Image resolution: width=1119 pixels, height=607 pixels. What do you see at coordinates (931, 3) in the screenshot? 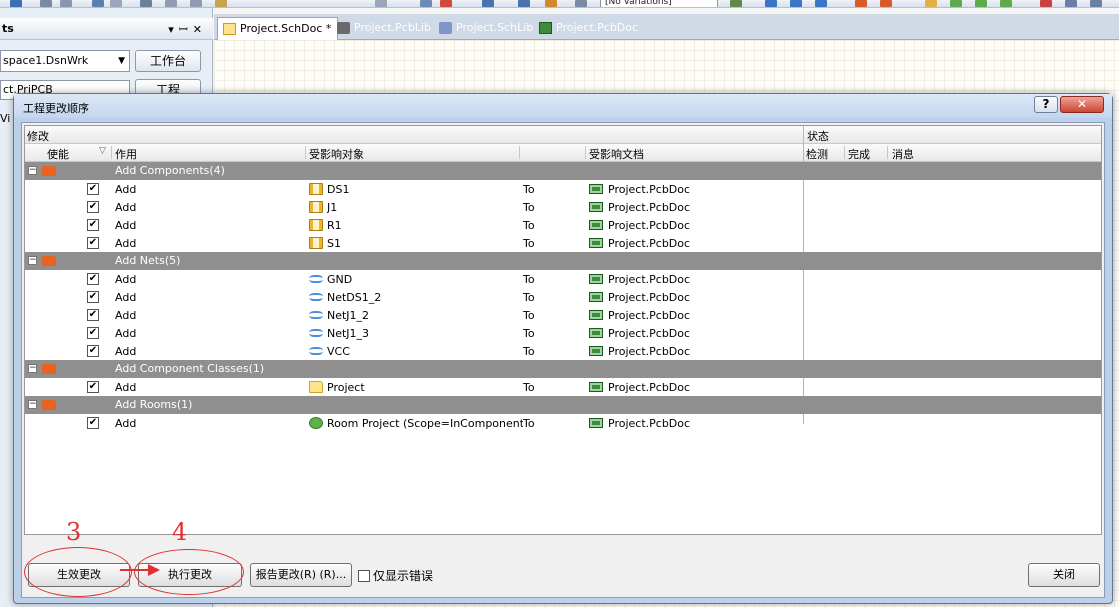
I see `toolbar-part-icon` at bounding box center [931, 3].